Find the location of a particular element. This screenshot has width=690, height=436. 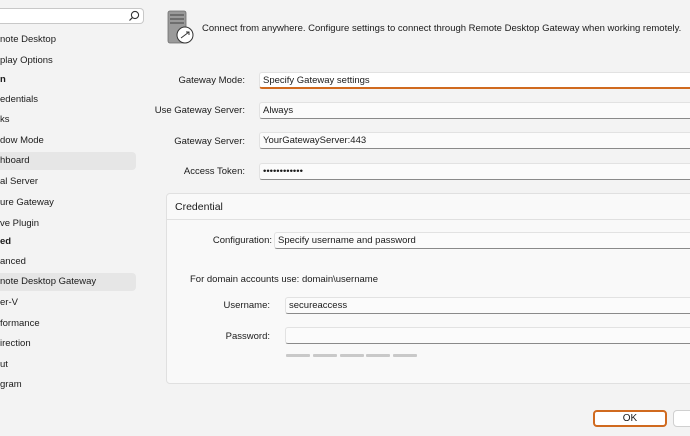

password-label: Password: is located at coordinates (247, 336).